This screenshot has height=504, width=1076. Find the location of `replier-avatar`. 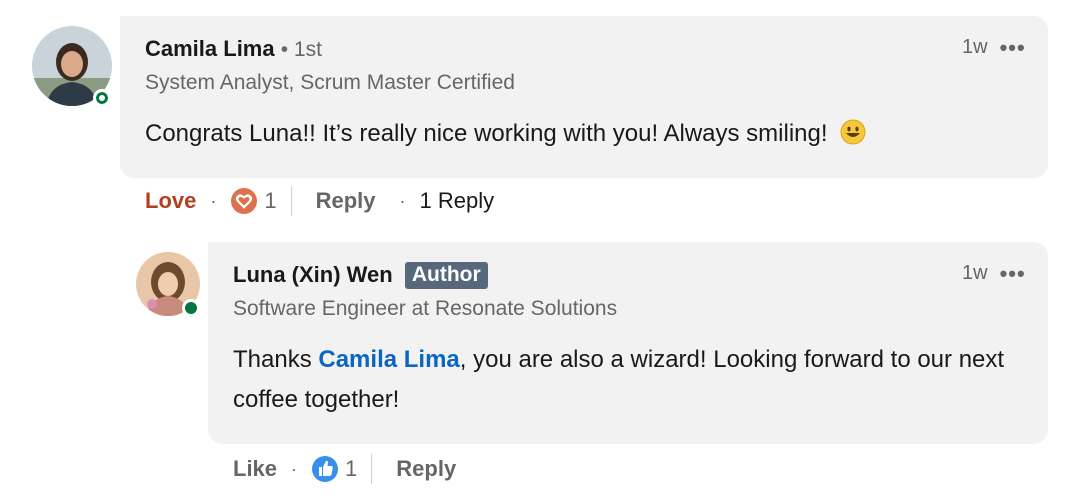

replier-avatar is located at coordinates (168, 284).